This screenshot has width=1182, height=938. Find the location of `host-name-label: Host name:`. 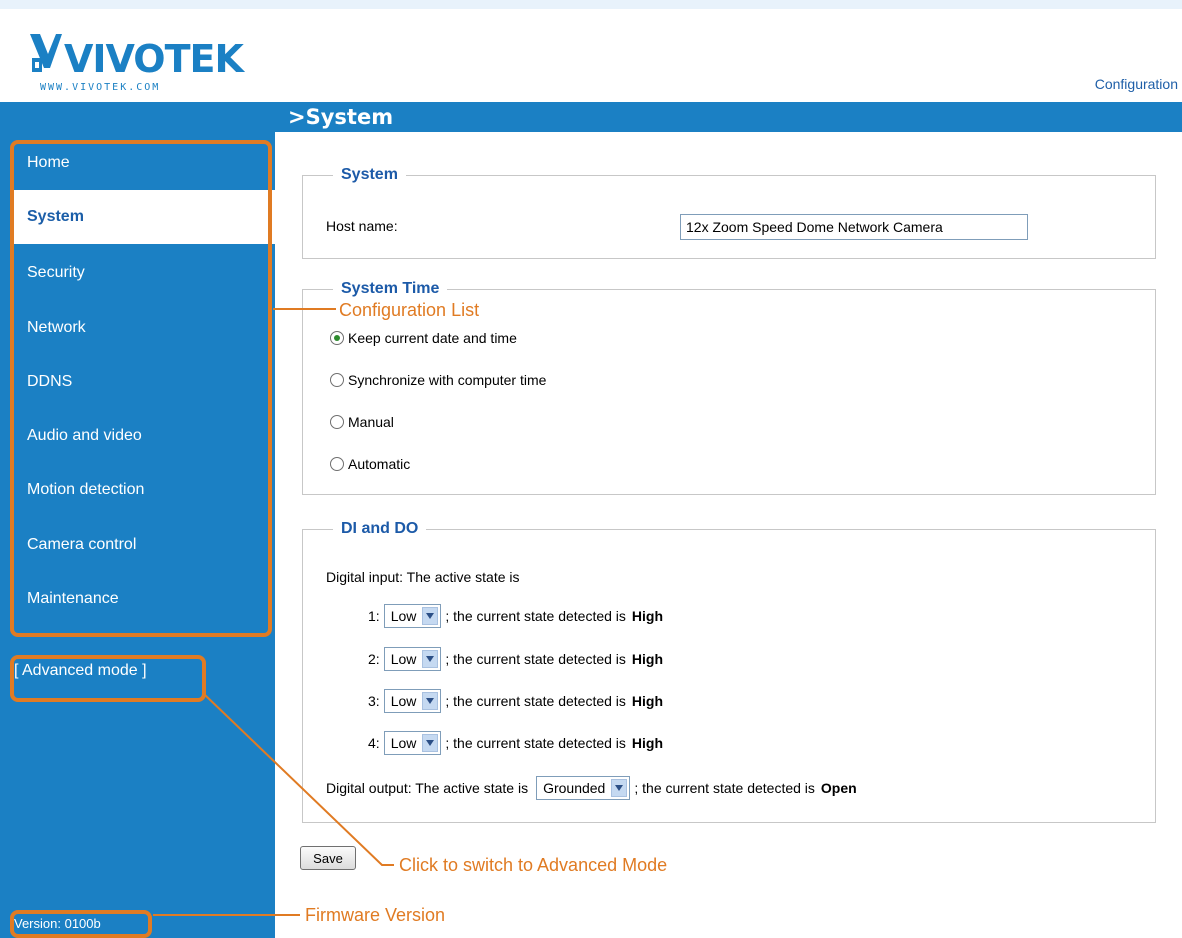

host-name-label: Host name: is located at coordinates (362, 226).